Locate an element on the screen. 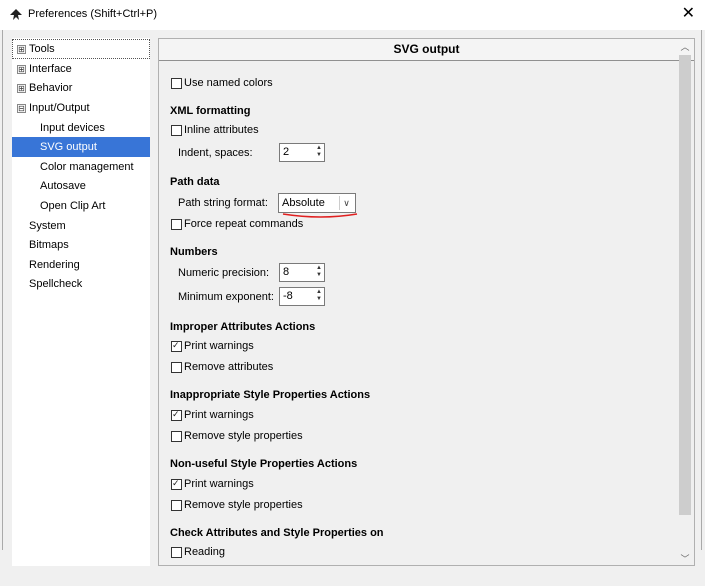  window-edge-right is located at coordinates (701, 290).